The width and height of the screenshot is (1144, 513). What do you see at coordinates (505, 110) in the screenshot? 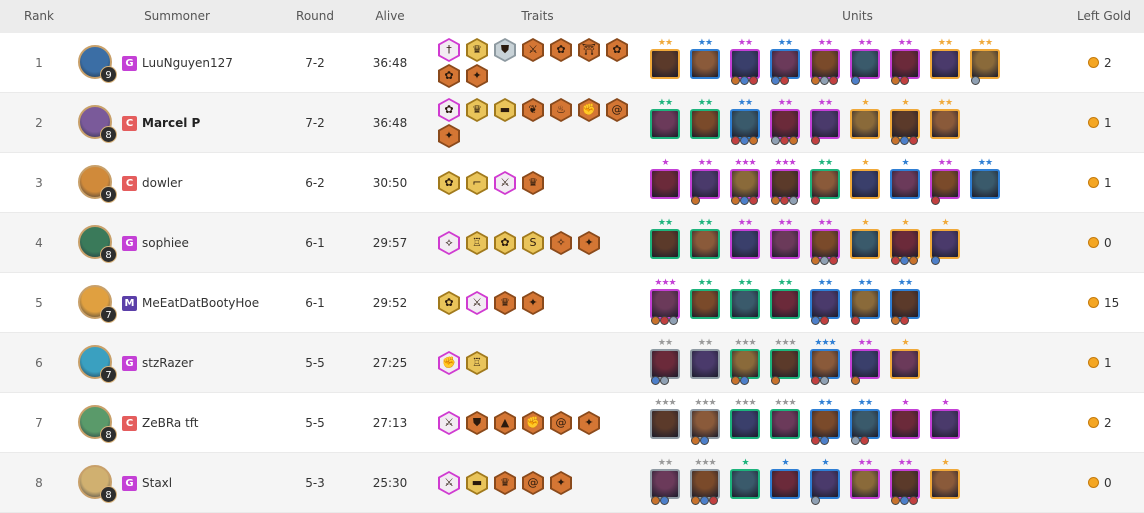
I see `anvil-trait-icon: ▬` at bounding box center [505, 110].